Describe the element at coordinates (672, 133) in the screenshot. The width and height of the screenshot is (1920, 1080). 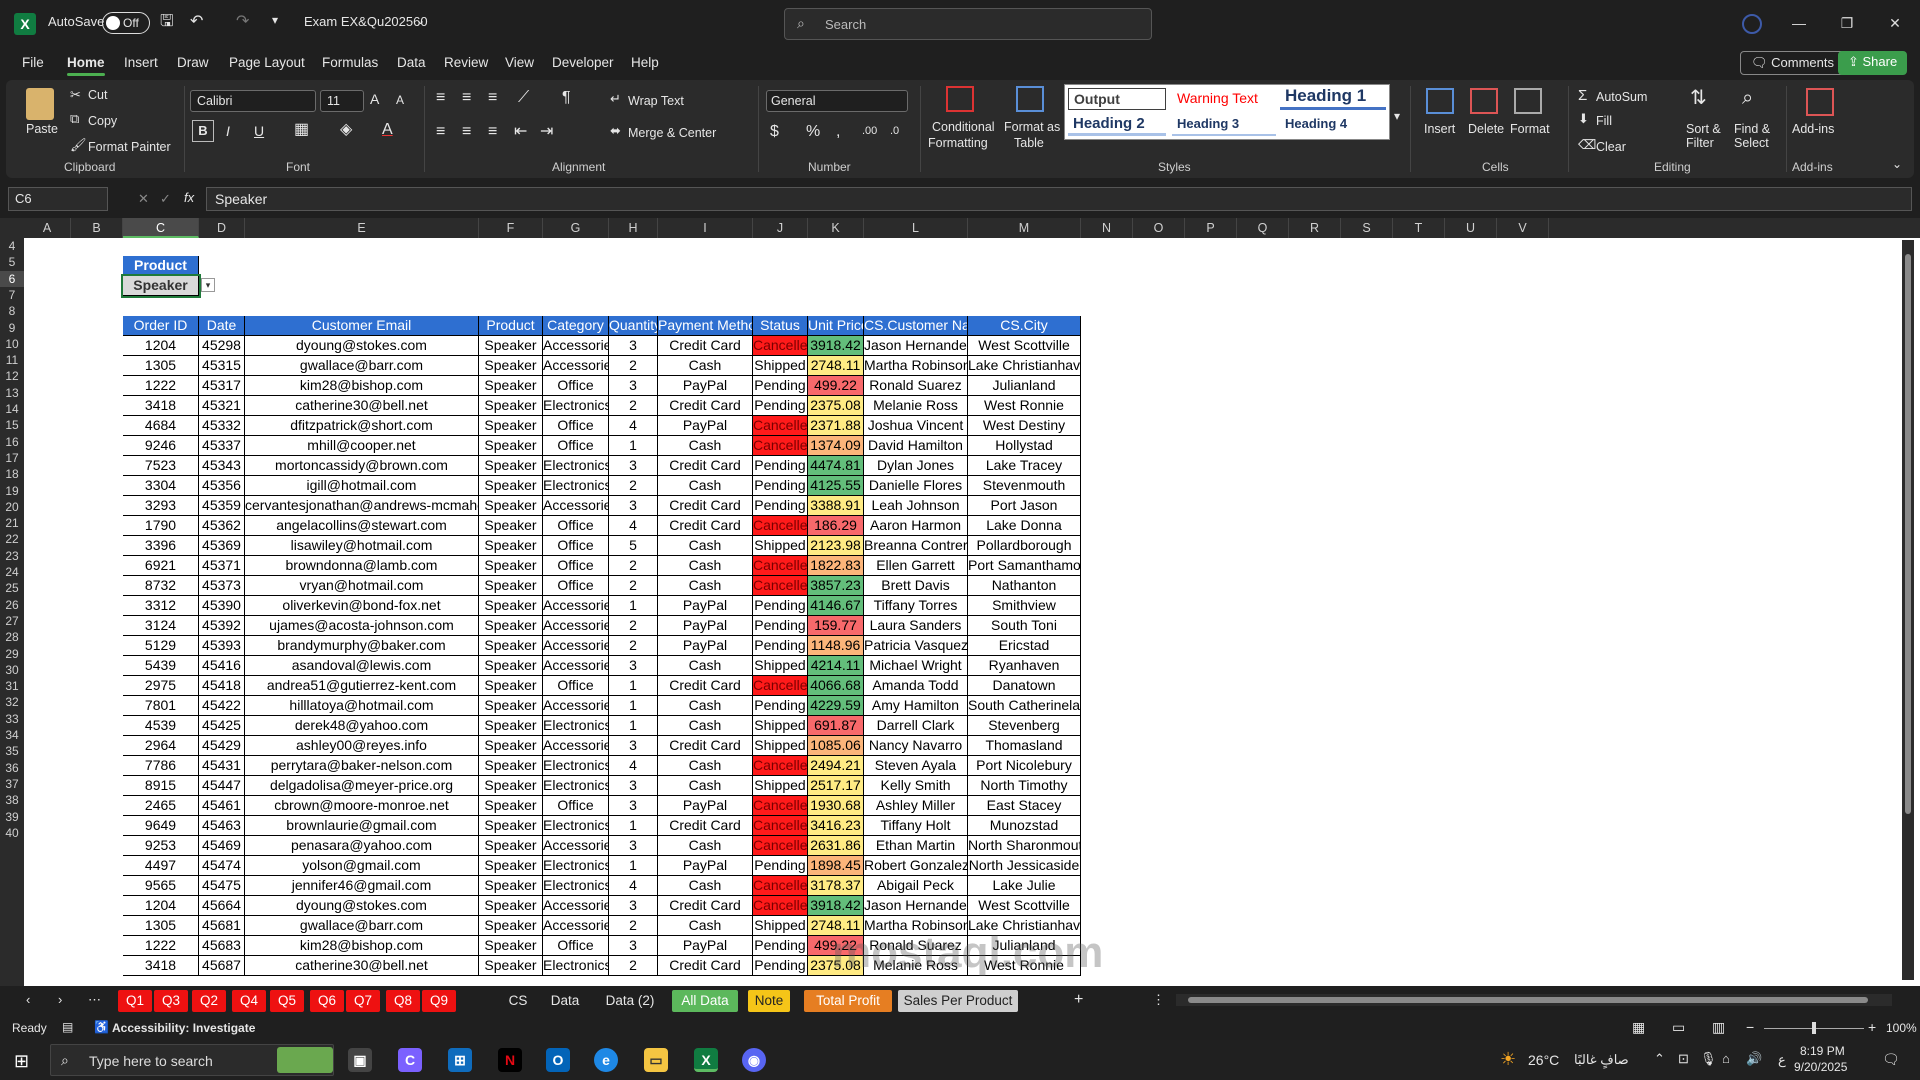
I see `merge-center-button: Merge & Center` at that location.